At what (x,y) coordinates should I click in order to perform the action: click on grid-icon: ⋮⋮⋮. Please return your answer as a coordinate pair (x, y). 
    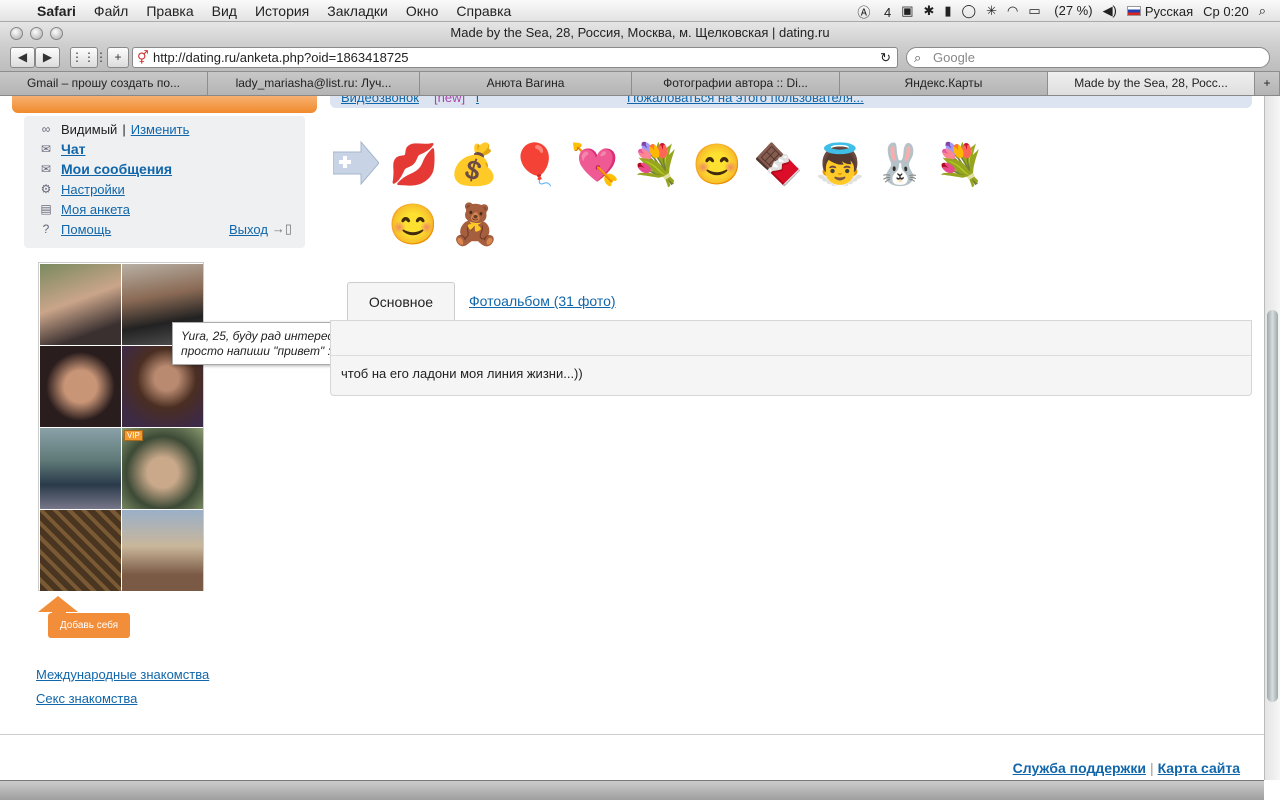
    Looking at the image, I should click on (89, 57).